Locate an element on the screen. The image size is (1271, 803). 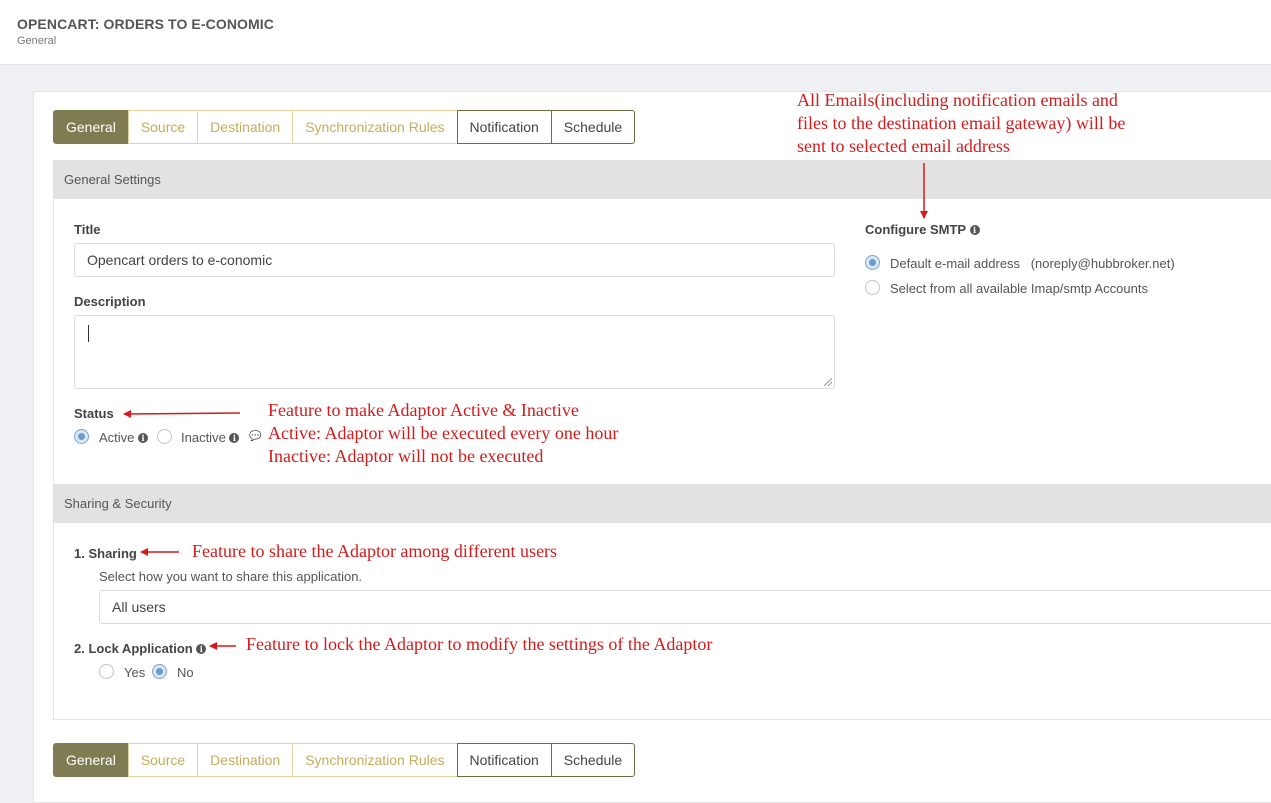
lock-label: 2. Lock Application i is located at coordinates (140, 648).